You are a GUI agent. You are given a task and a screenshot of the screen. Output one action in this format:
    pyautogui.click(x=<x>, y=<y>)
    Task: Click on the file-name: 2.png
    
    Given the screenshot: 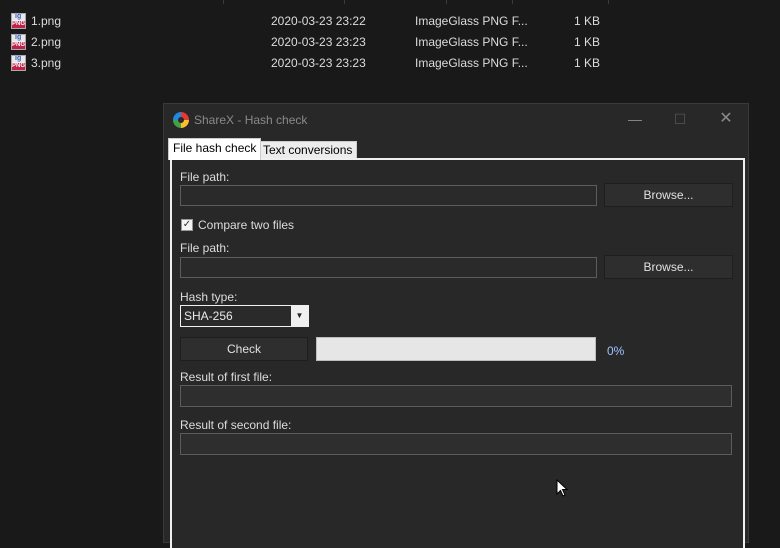 What is the action you would take?
    pyautogui.click(x=46, y=42)
    